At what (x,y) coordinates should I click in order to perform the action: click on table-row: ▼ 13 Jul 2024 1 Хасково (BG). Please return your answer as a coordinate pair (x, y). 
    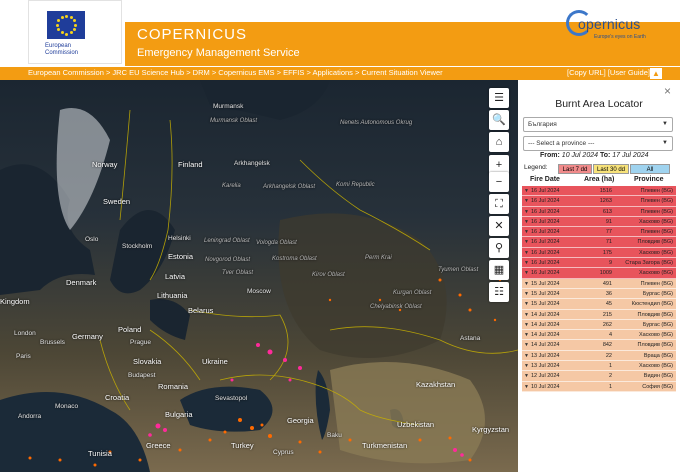
    Looking at the image, I should click on (599, 366).